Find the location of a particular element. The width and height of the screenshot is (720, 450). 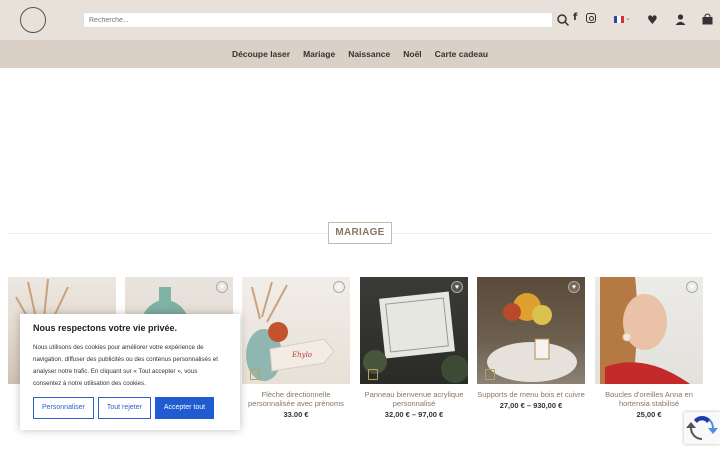

accept-all-button: Accepter tout is located at coordinates (184, 408).